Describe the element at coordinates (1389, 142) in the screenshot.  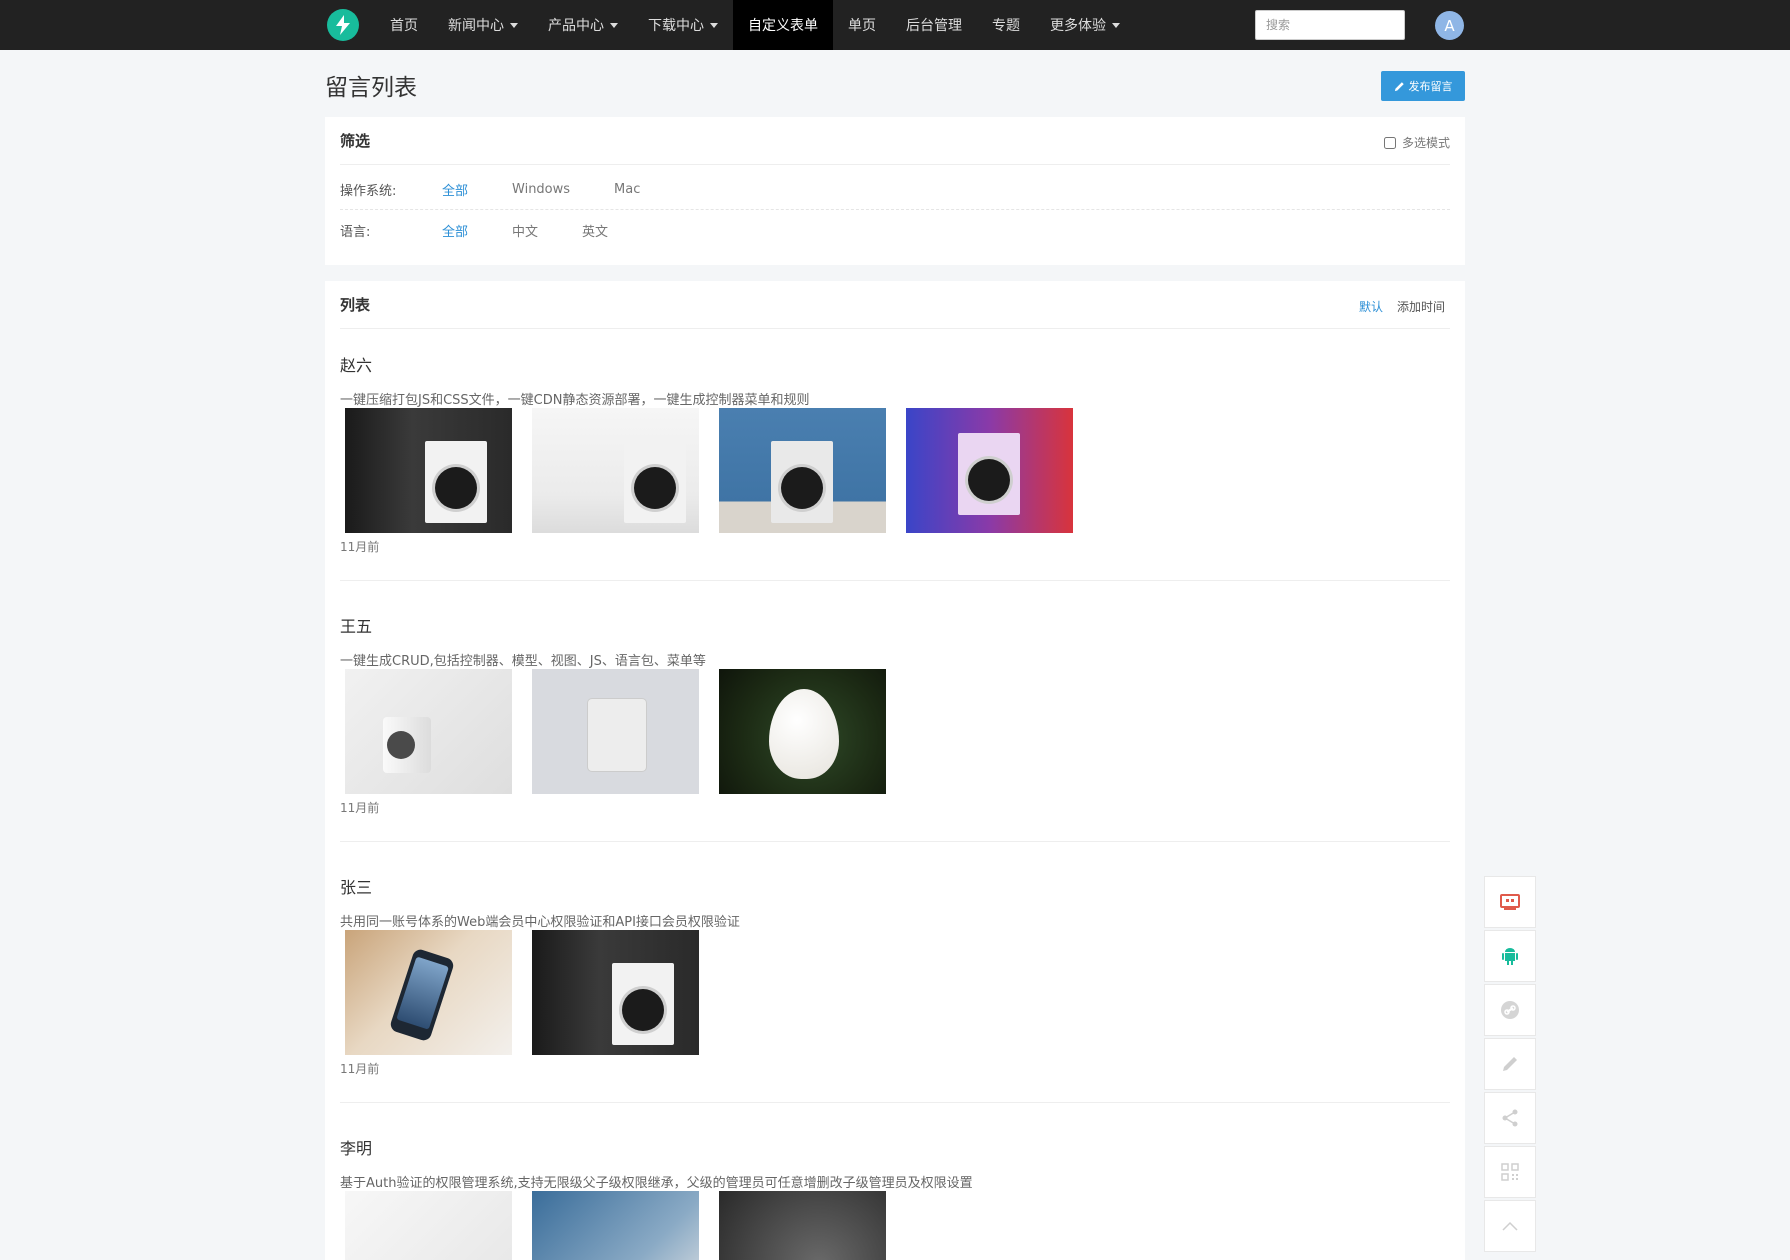
I see `multi-mode-checkbox` at that location.